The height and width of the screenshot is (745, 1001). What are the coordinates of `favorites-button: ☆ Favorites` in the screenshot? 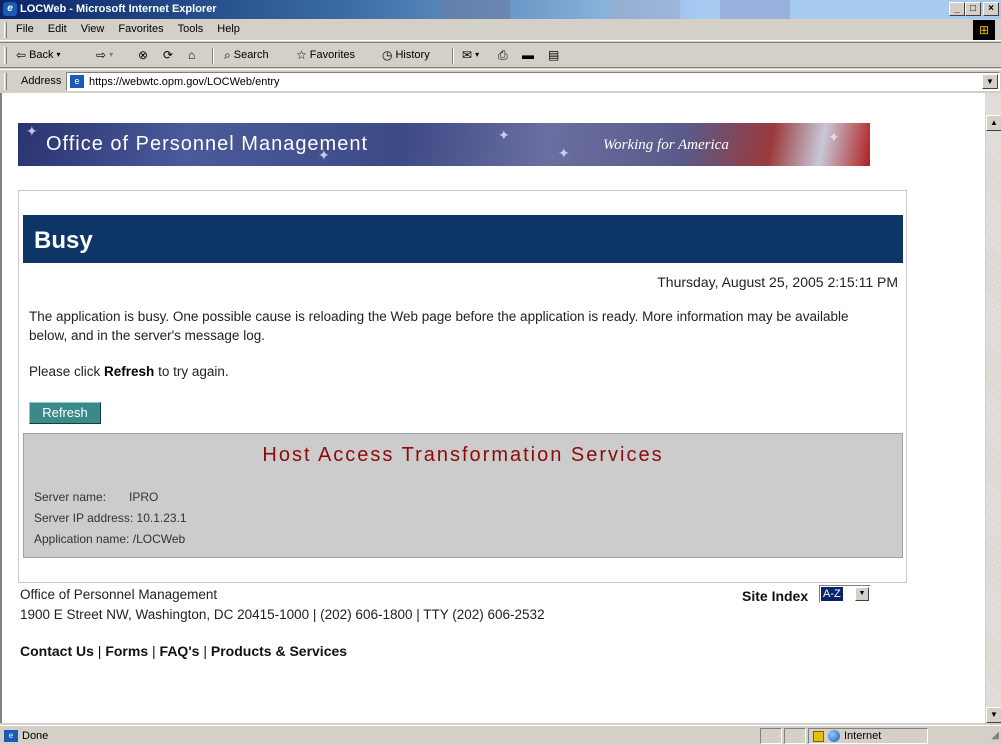 It's located at (325, 55).